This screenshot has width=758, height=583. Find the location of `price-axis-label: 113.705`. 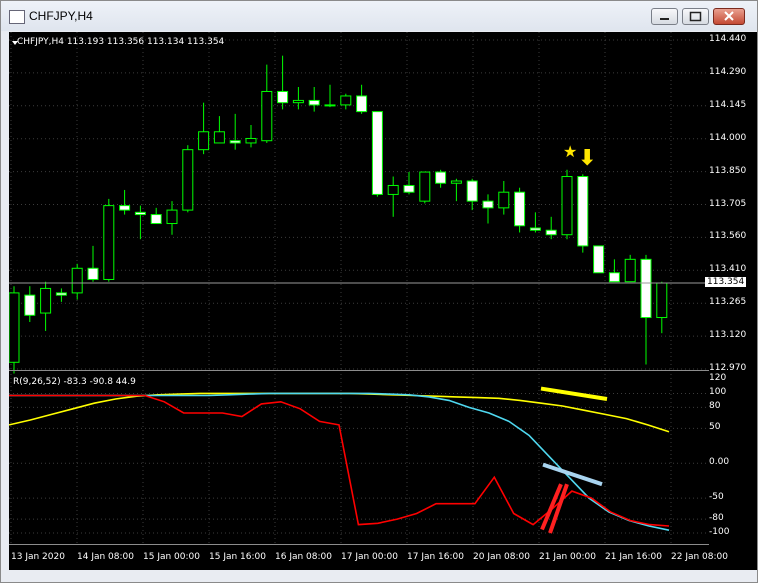

price-axis-label: 113.705 is located at coordinates (728, 203).